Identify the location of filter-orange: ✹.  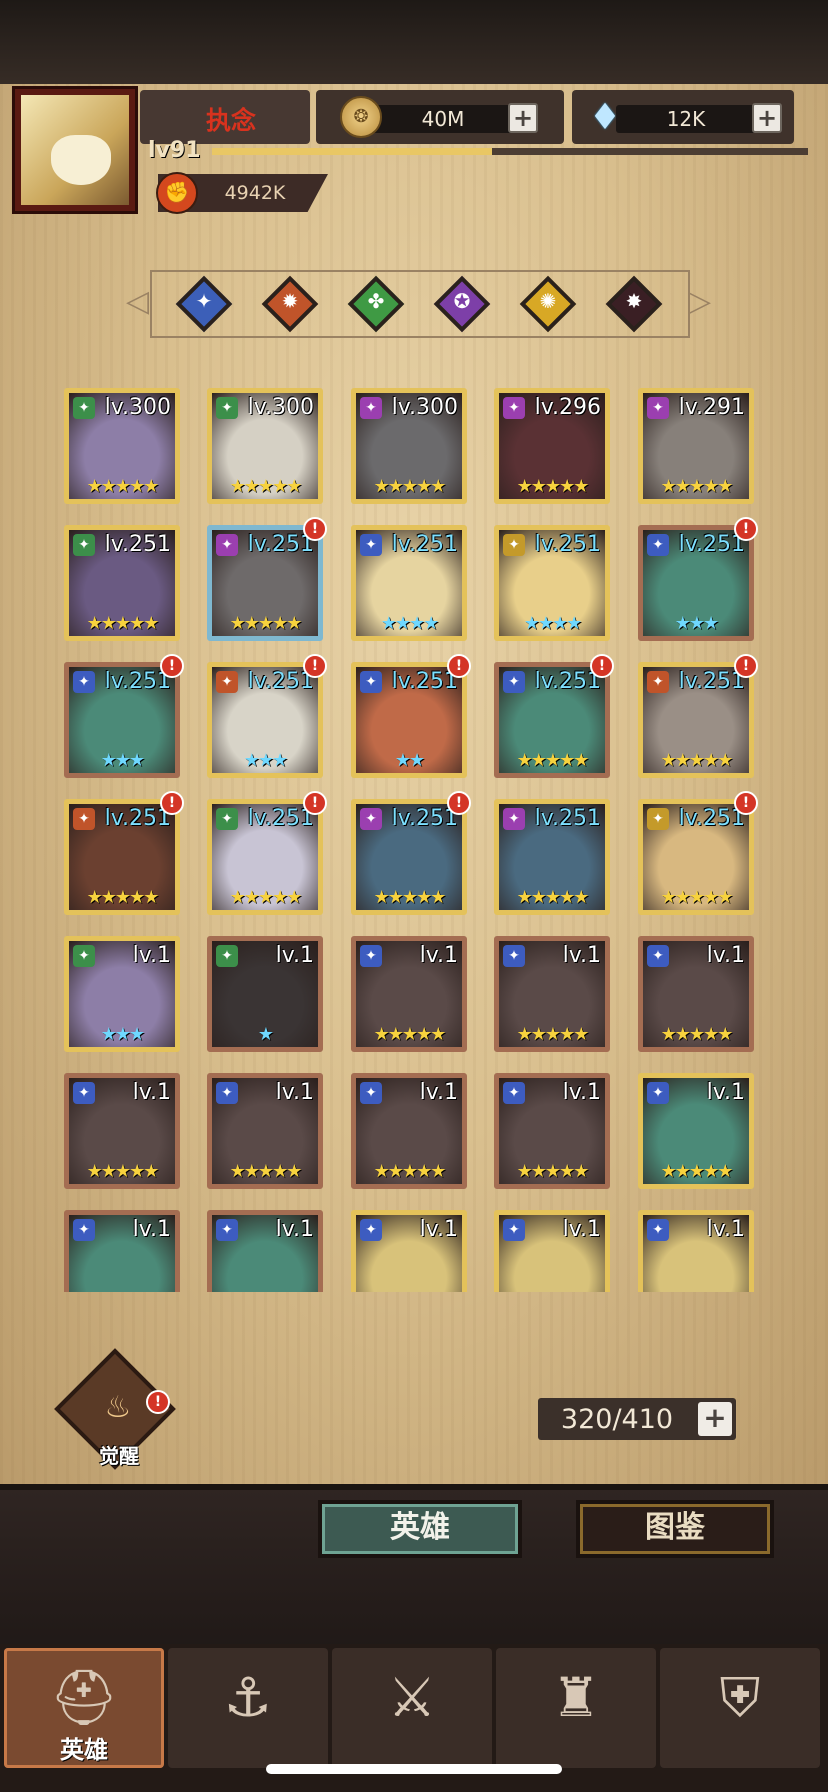
(290, 304).